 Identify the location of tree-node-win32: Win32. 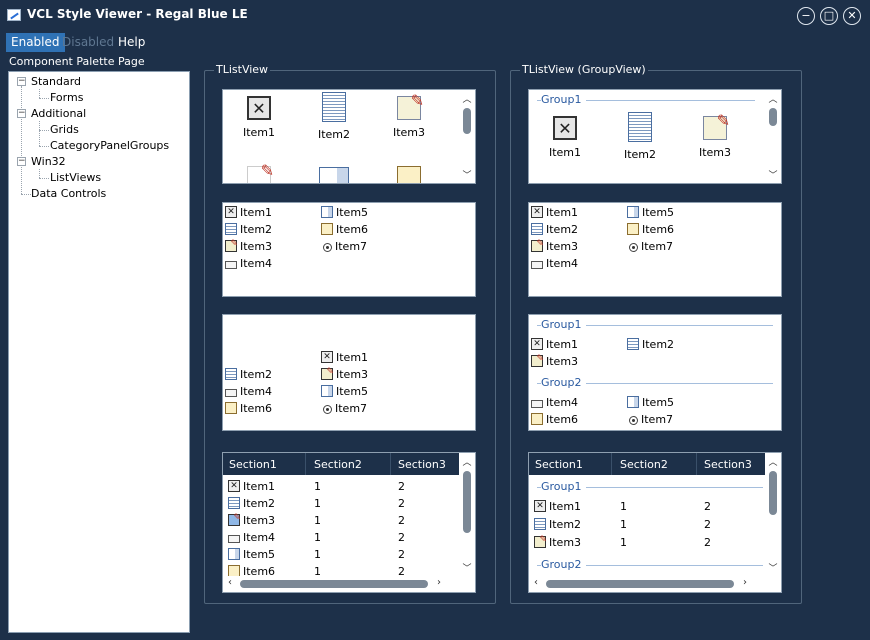
(48, 161).